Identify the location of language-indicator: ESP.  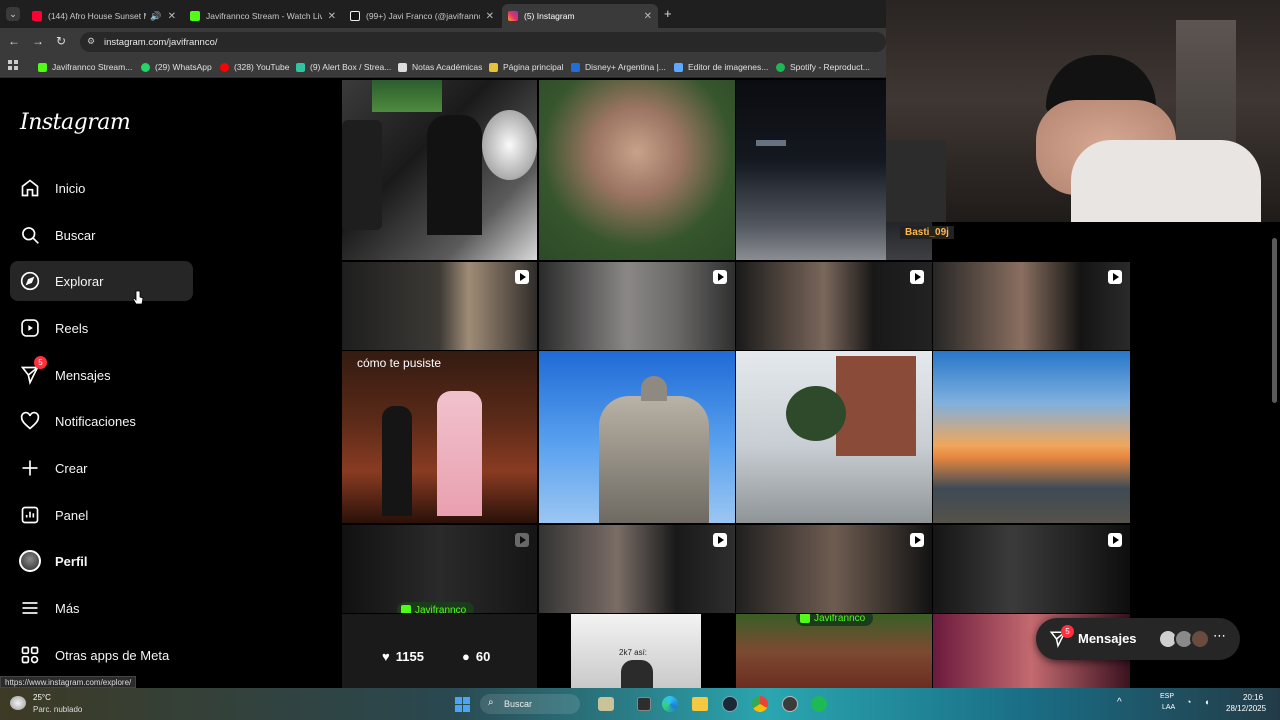
(1167, 696).